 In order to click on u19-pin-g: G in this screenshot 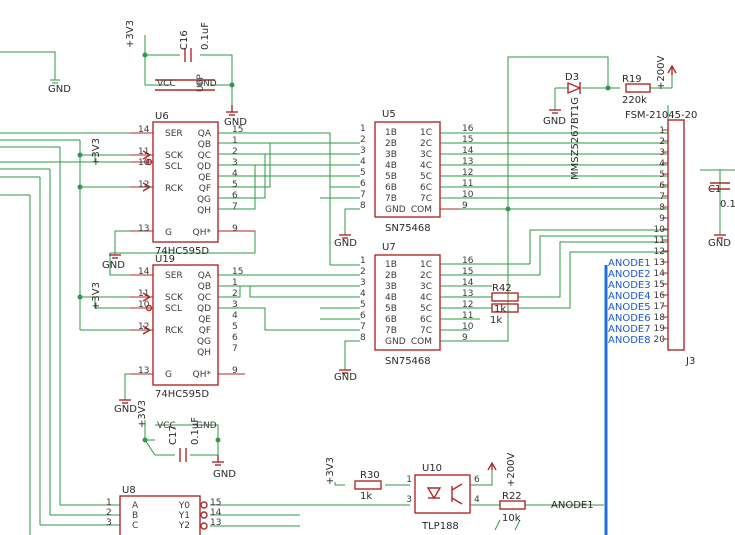, I will do `click(168, 375)`.